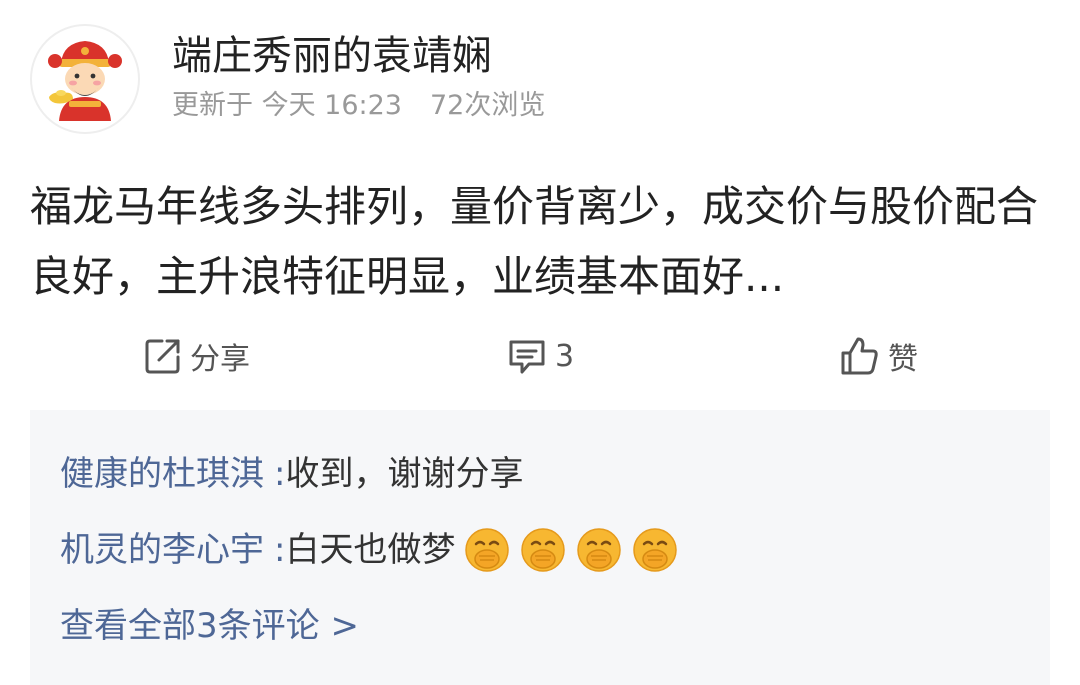  Describe the element at coordinates (565, 356) in the screenshot. I see `comment-count: 3` at that location.